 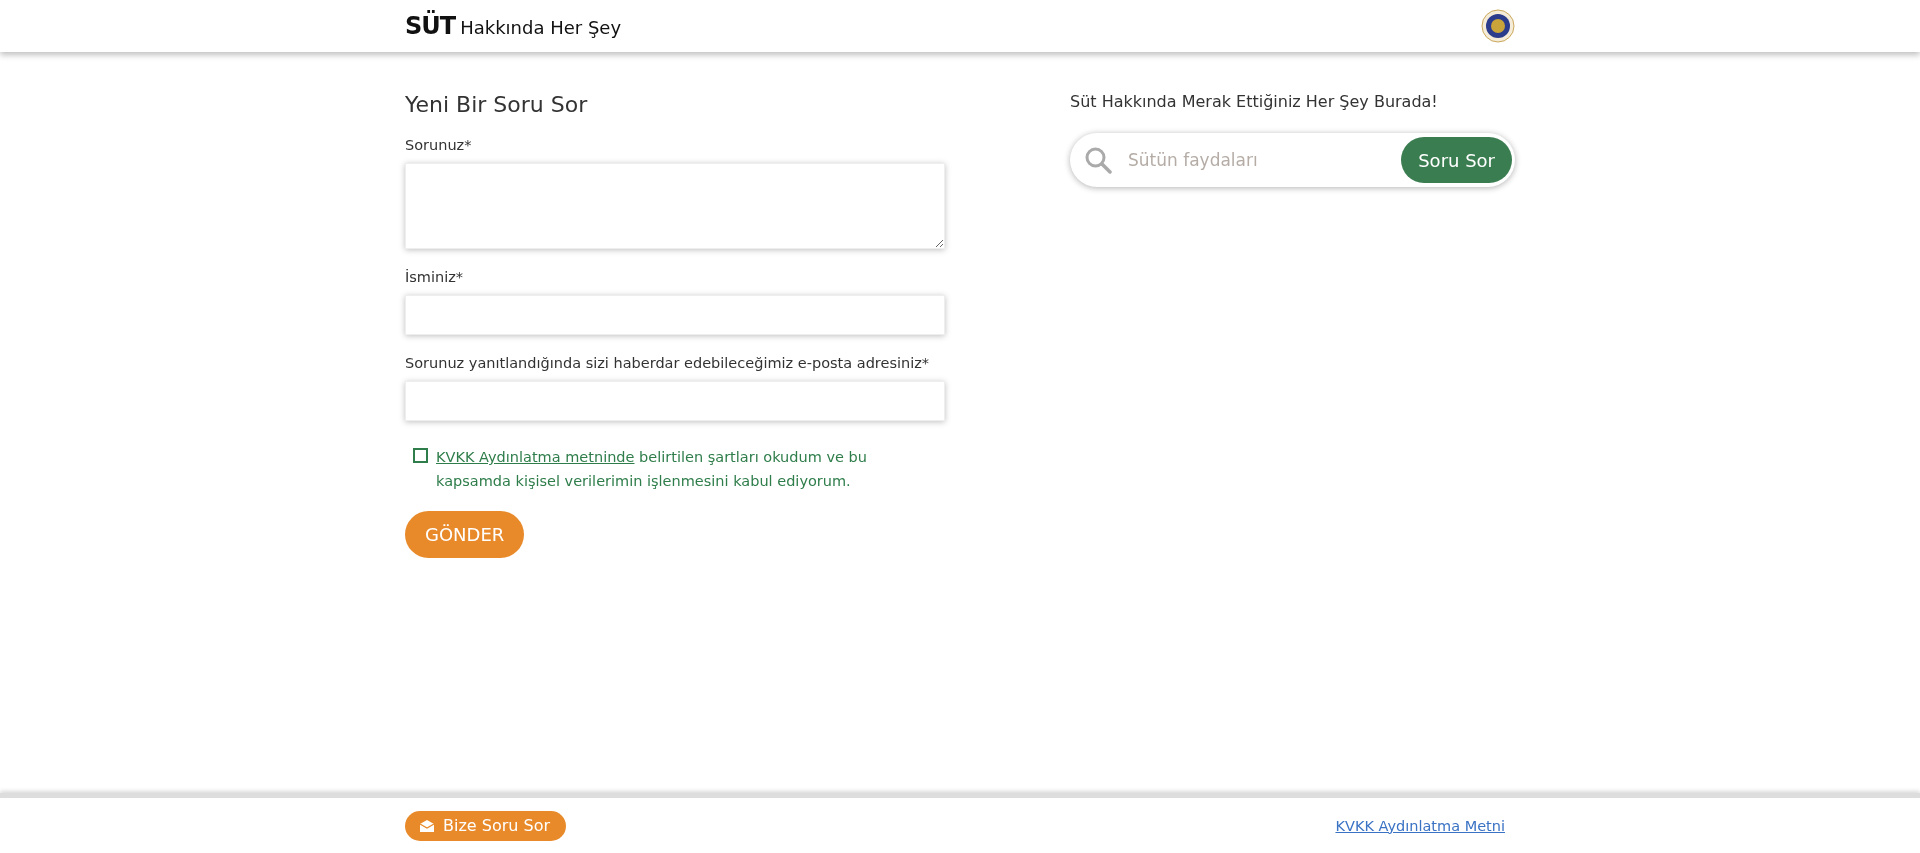 I want to click on kvkk-link: KVKK Aydınlatma metninde, so click(x=535, y=457).